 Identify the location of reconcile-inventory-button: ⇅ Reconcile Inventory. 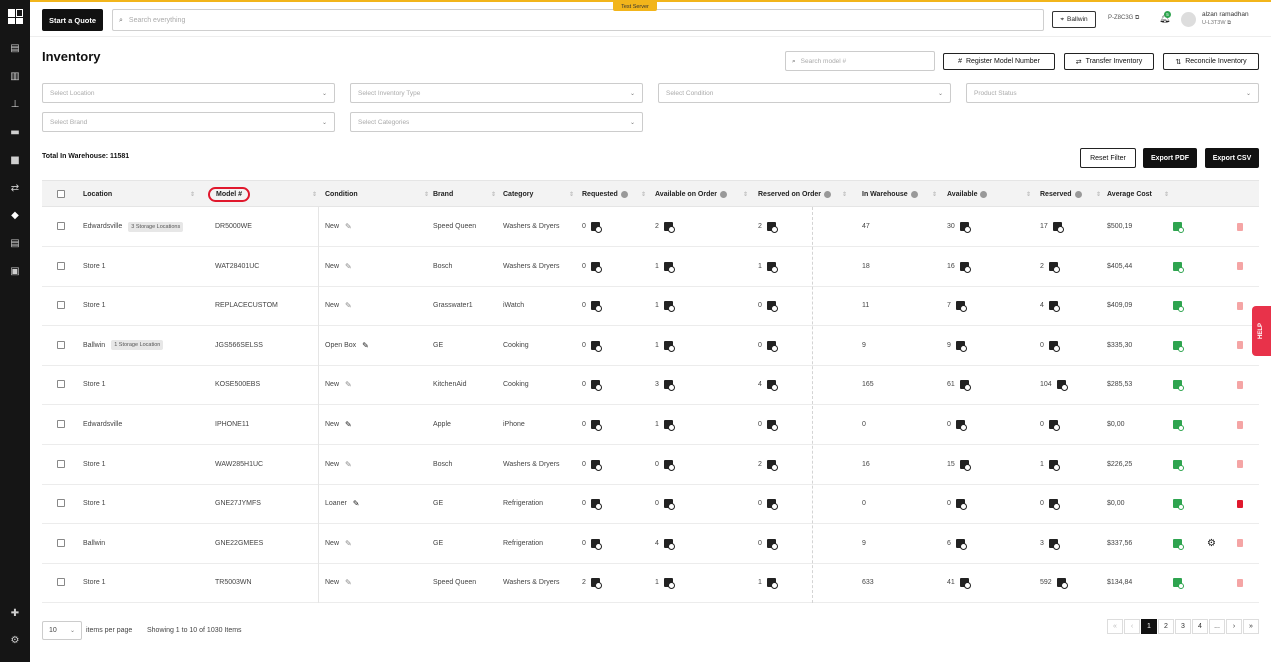
(1211, 61).